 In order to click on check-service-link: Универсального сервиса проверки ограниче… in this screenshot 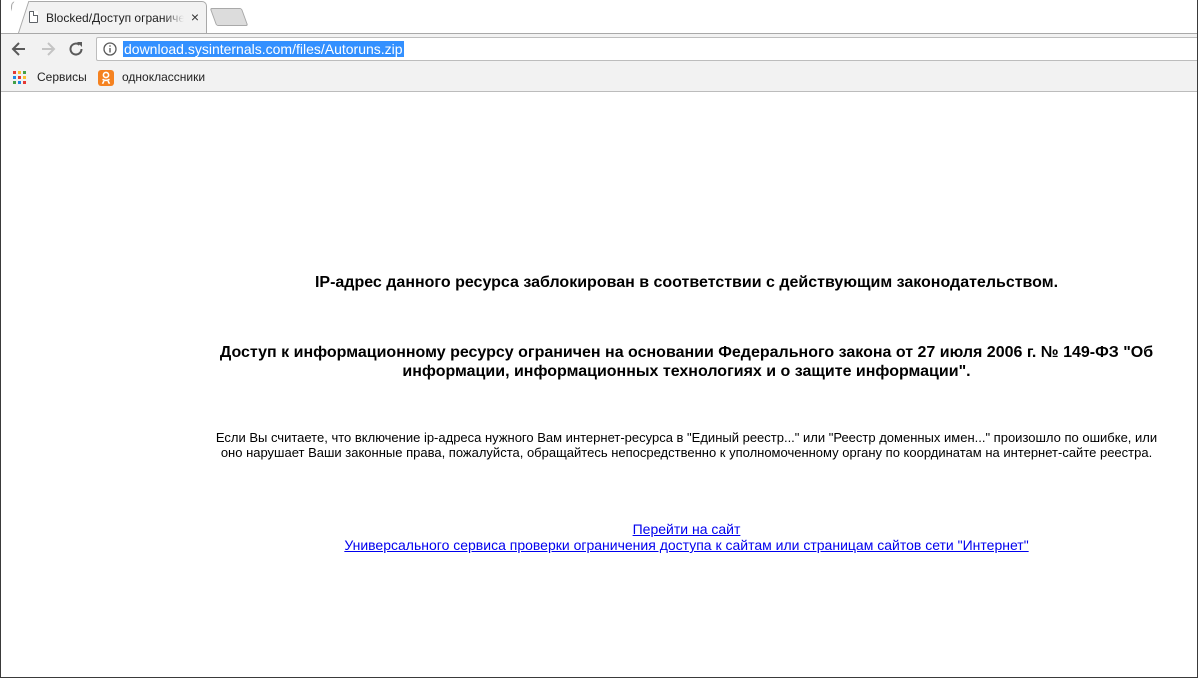, I will do `click(686, 545)`.